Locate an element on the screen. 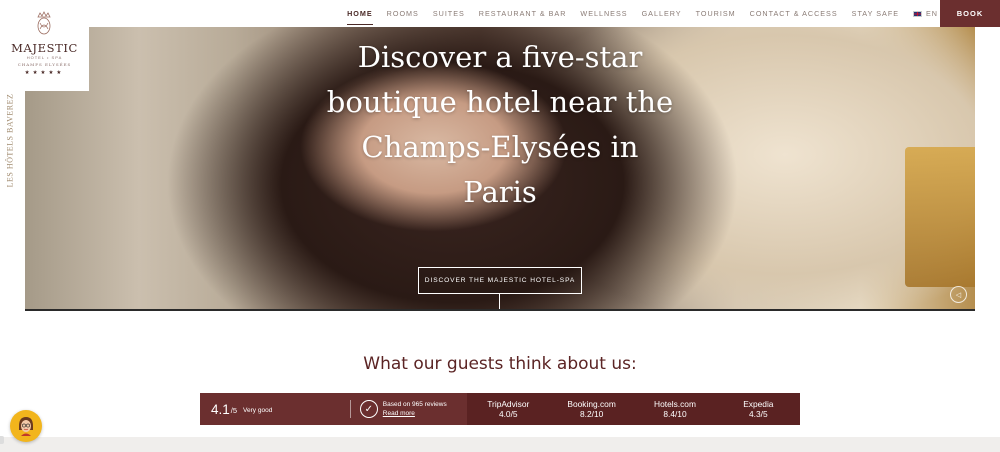  overall-score: 4.1 /5 Very good is located at coordinates (275, 409).